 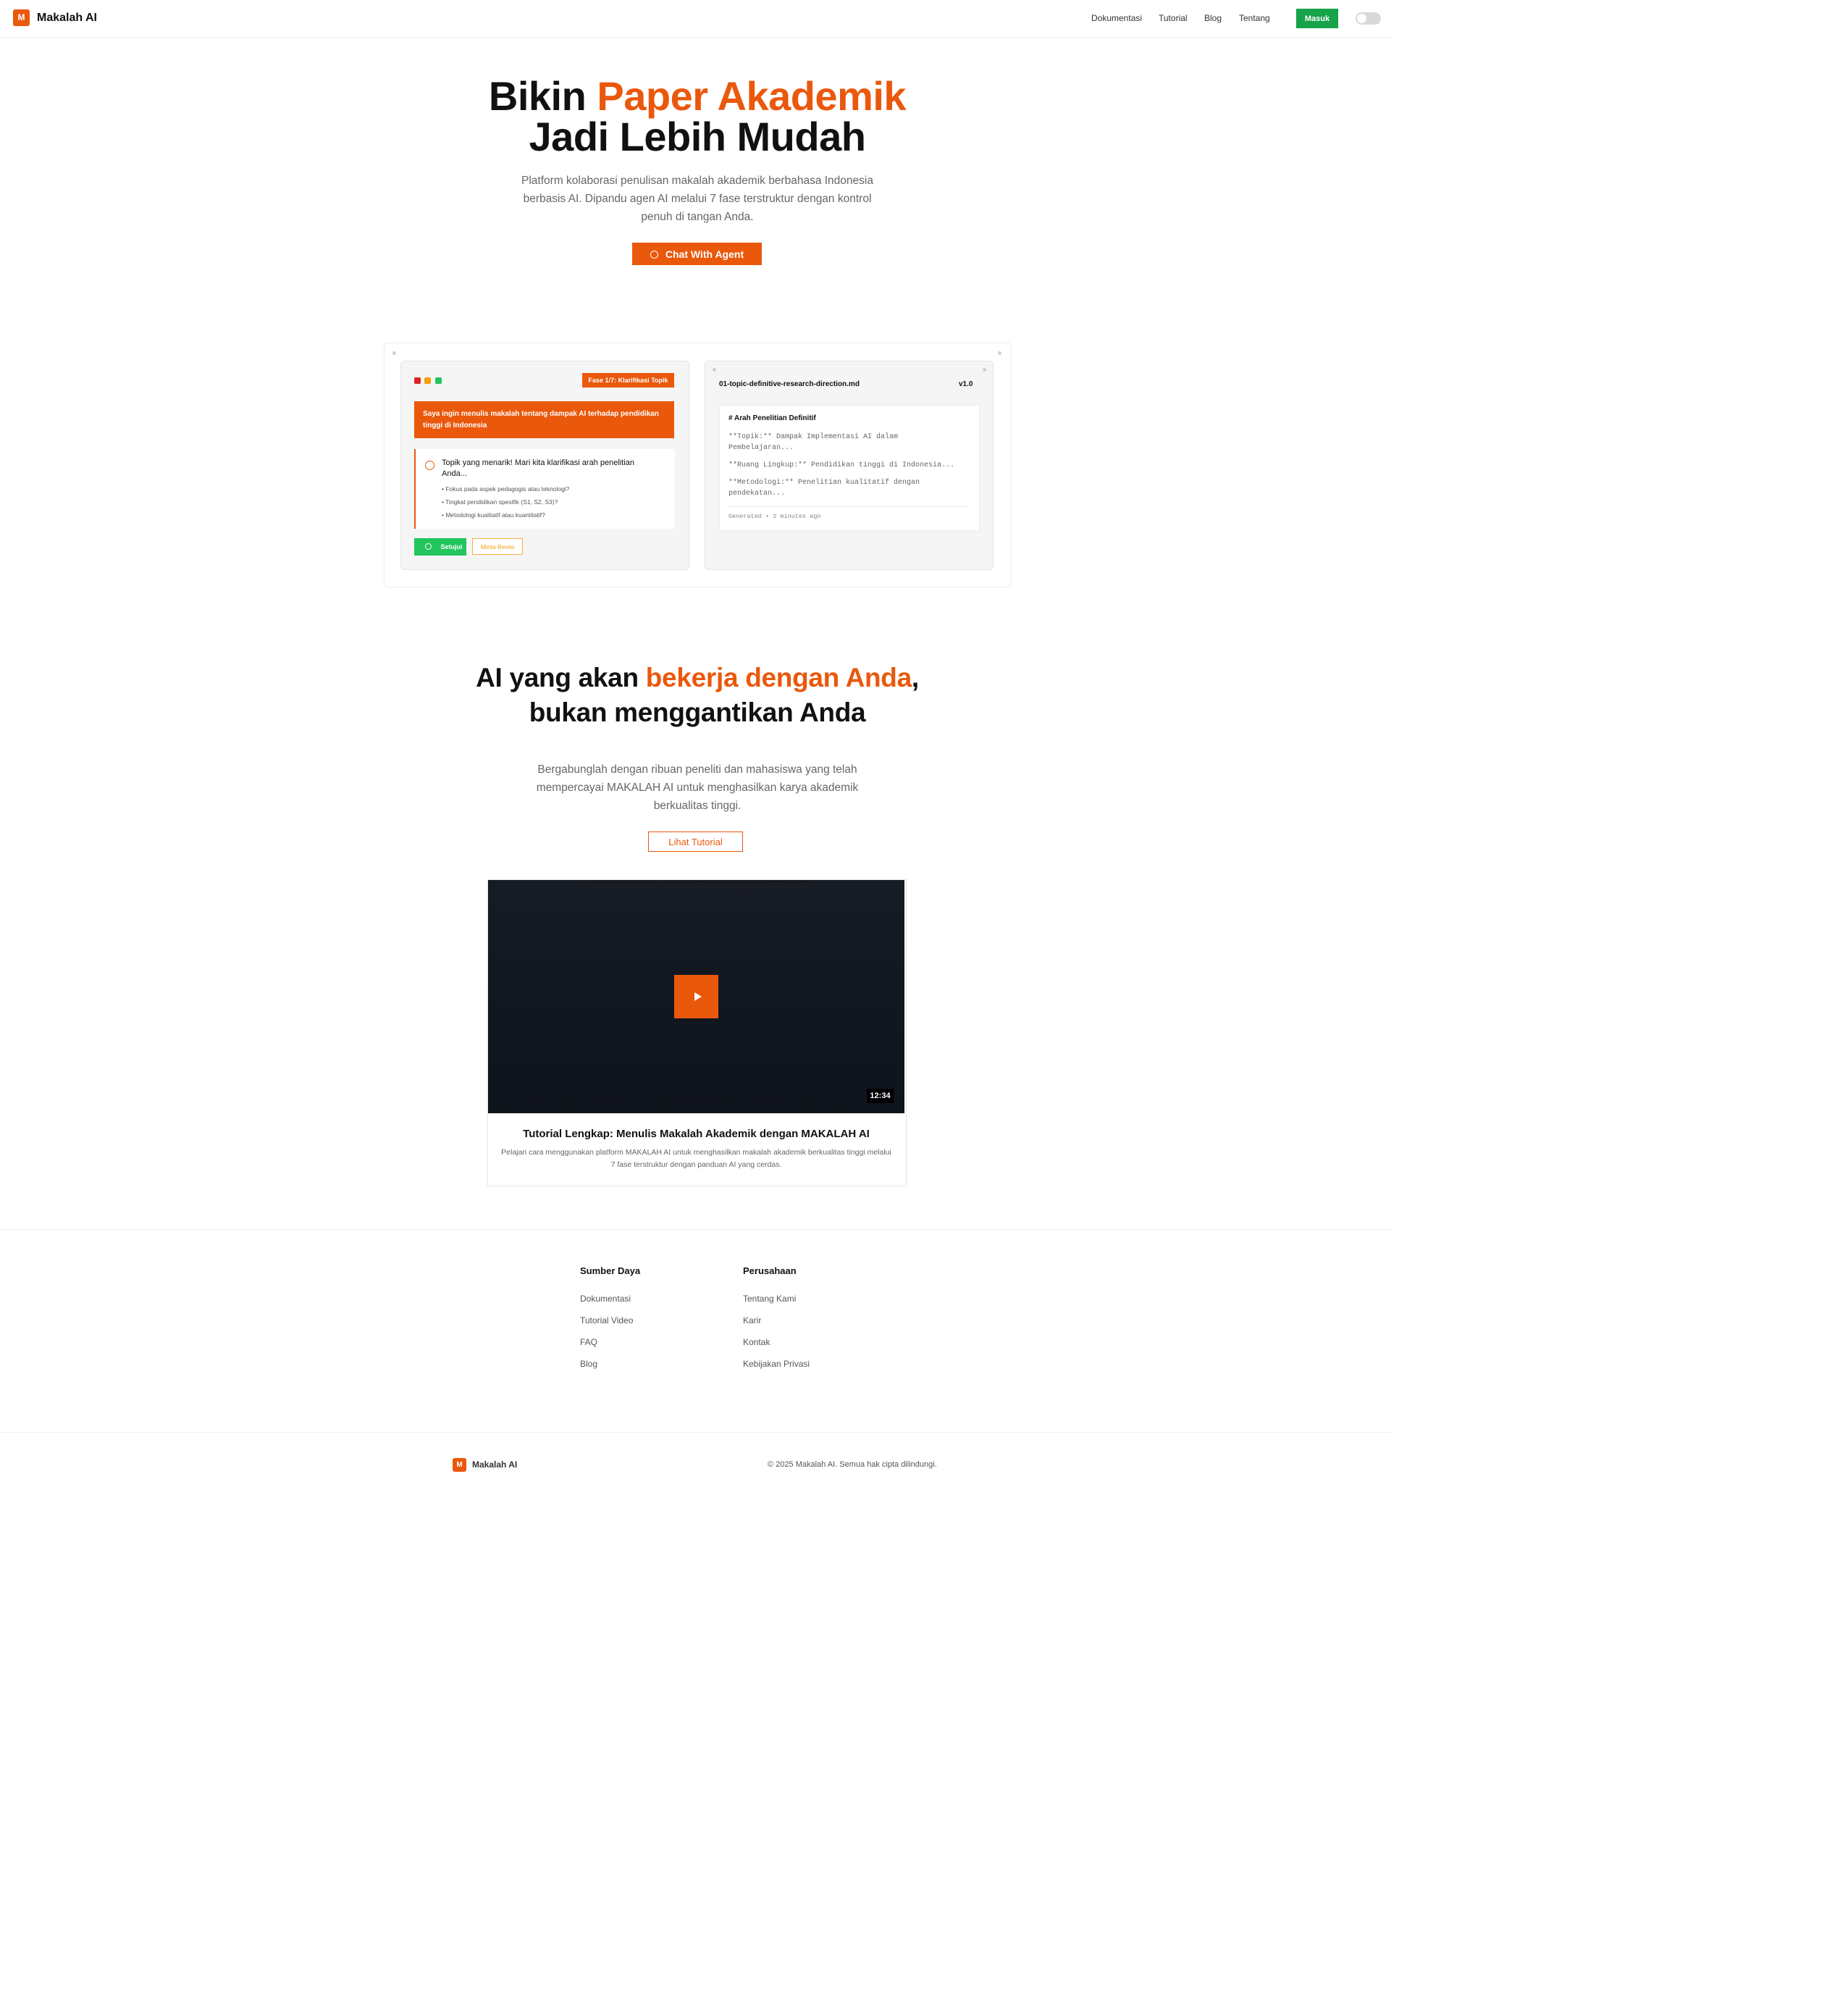 I want to click on hero-title-prefix: Bikin, so click(x=542, y=96).